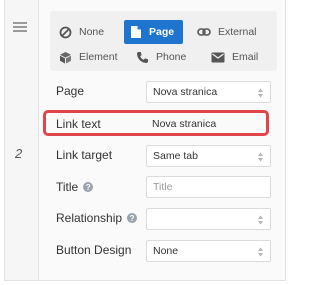 The width and height of the screenshot is (320, 285). Describe the element at coordinates (97, 218) in the screenshot. I see `relationship-label: Relationship ?` at that location.